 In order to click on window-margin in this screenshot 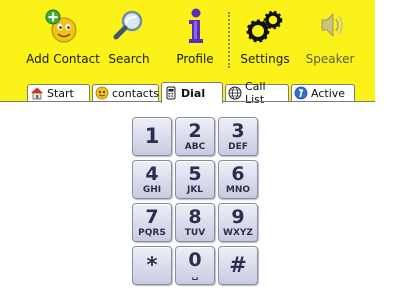, I will do `click(387, 145)`.